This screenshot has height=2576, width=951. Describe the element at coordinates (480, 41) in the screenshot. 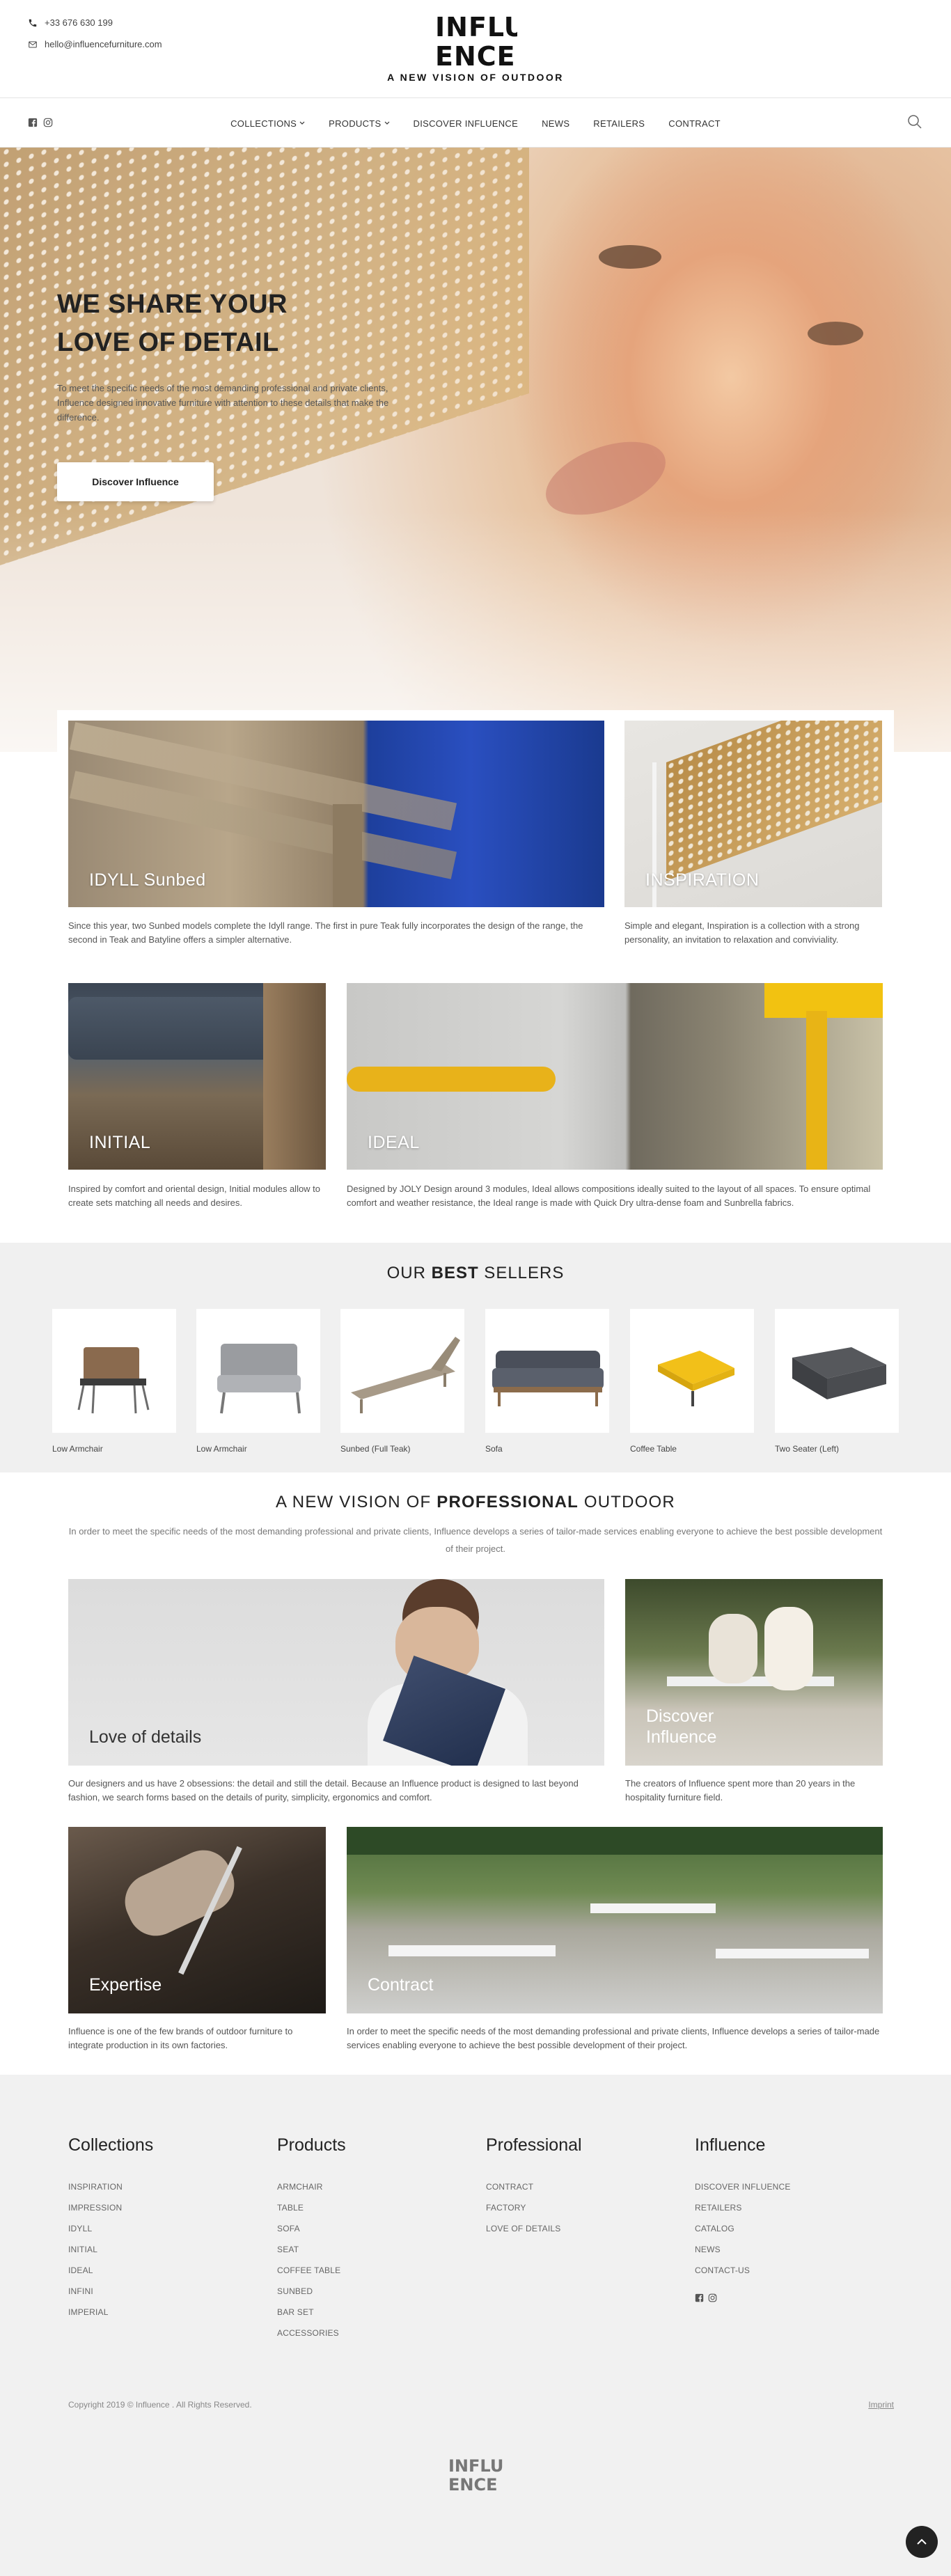

I see `brand-logo: INFLU ENCE` at that location.